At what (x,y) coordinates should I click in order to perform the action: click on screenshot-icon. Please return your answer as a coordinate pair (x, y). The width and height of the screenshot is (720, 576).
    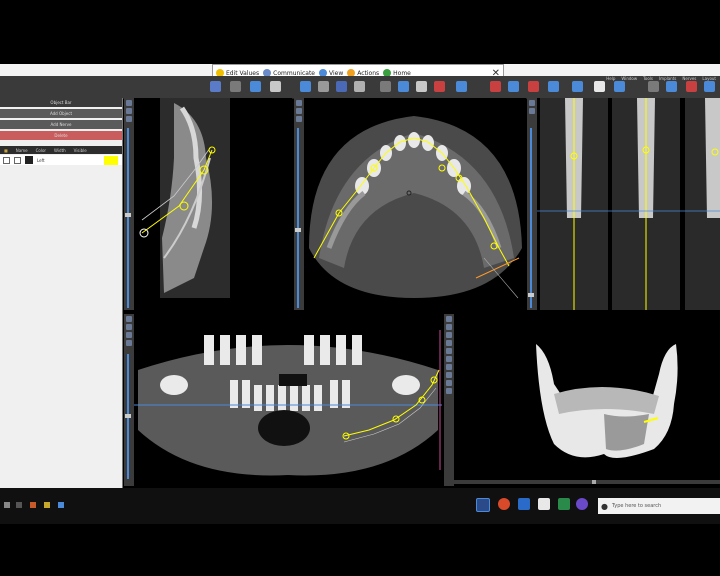
    Looking at the image, I should click on (553, 86).